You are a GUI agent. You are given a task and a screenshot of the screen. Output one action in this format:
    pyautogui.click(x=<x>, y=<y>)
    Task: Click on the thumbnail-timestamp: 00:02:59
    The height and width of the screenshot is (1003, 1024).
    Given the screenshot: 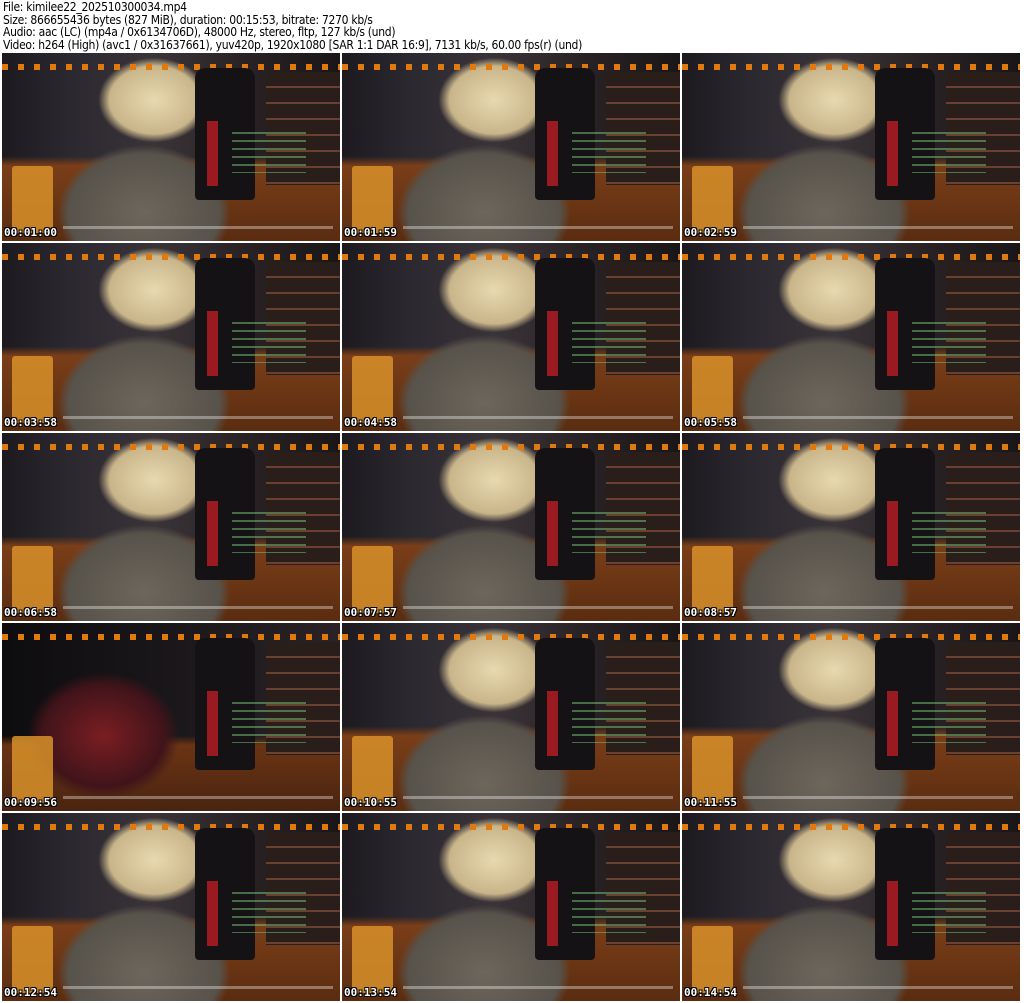 What is the action you would take?
    pyautogui.click(x=710, y=232)
    